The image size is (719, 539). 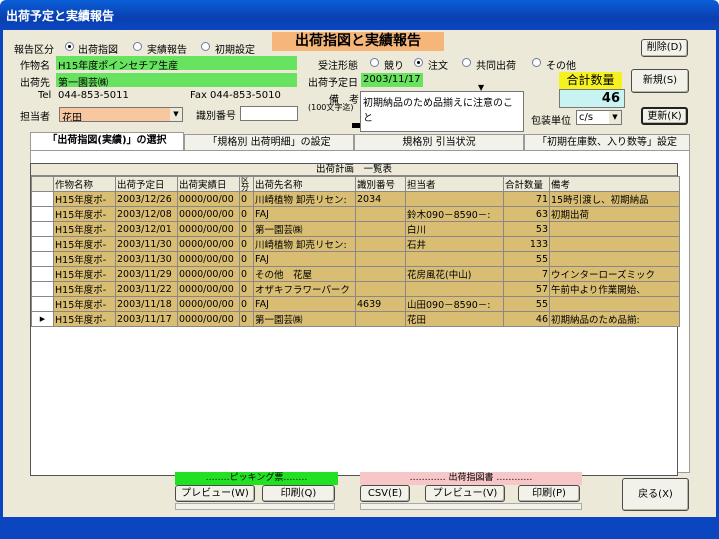 What do you see at coordinates (526, 289) in the screenshot?
I see `table-cell: 57` at bounding box center [526, 289].